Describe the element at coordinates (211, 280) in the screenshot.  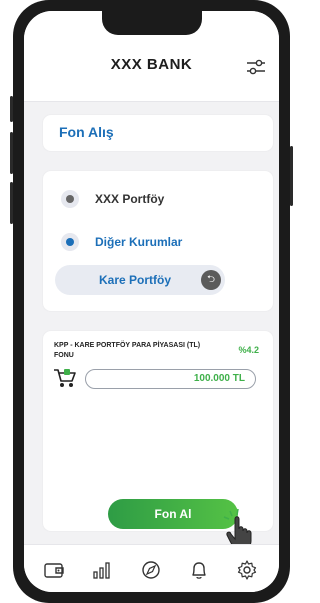
I see `arrow-circle-icon: ⮌` at that location.